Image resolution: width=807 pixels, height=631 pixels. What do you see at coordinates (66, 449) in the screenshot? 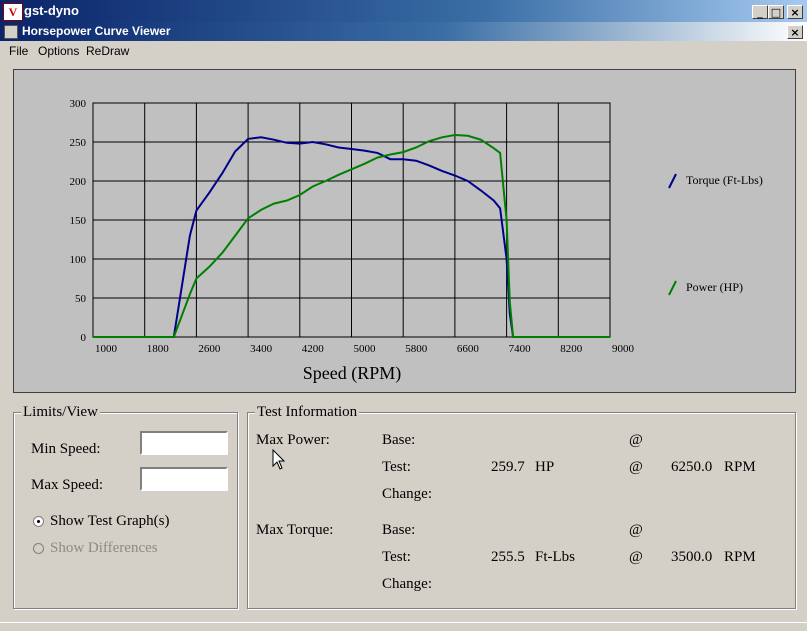
I see `min-speed-label: Min Speed:` at bounding box center [66, 449].